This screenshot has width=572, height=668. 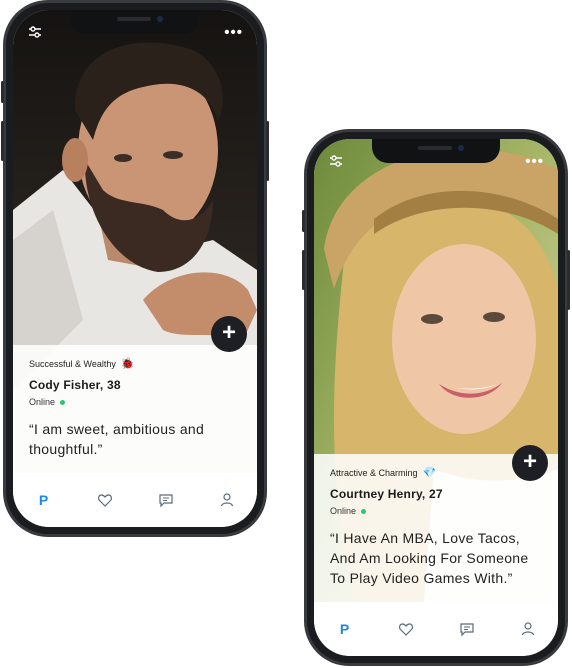 I want to click on profile-name: Courtney Henry, 27, so click(x=386, y=494).